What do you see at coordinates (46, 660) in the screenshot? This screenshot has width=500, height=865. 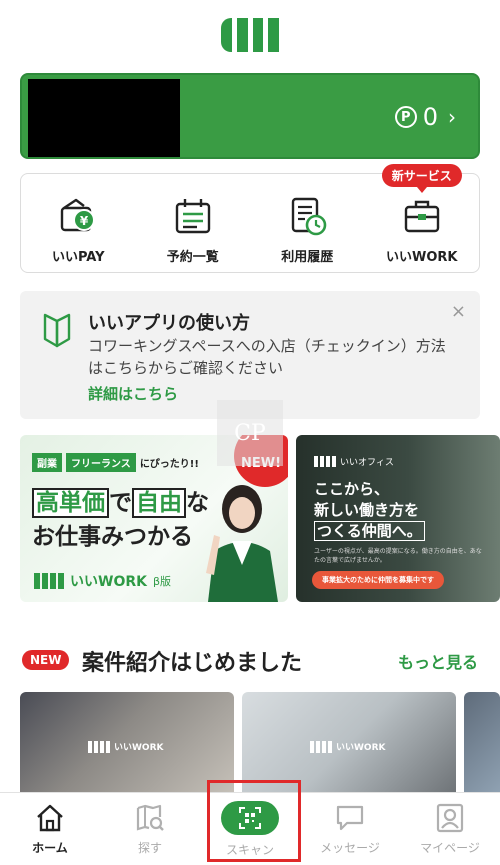 I see `new-label: NEW` at bounding box center [46, 660].